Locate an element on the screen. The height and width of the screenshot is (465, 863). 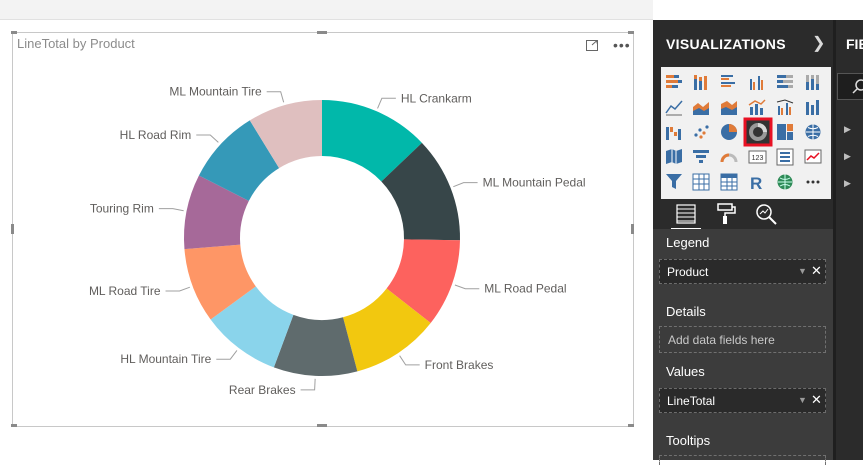
details-well-label: Details is located at coordinates (686, 311).